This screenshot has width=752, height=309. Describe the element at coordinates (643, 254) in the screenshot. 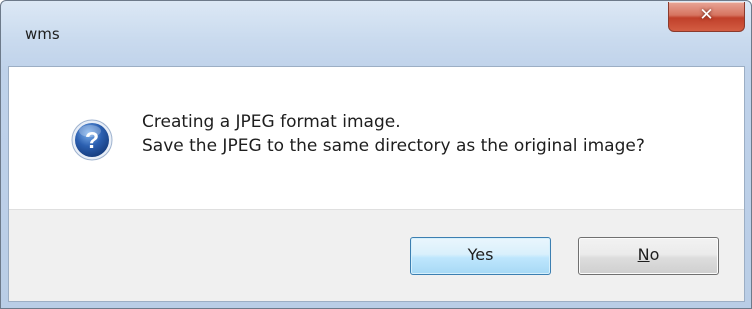

I see `no-button-mnemonic: N` at that location.